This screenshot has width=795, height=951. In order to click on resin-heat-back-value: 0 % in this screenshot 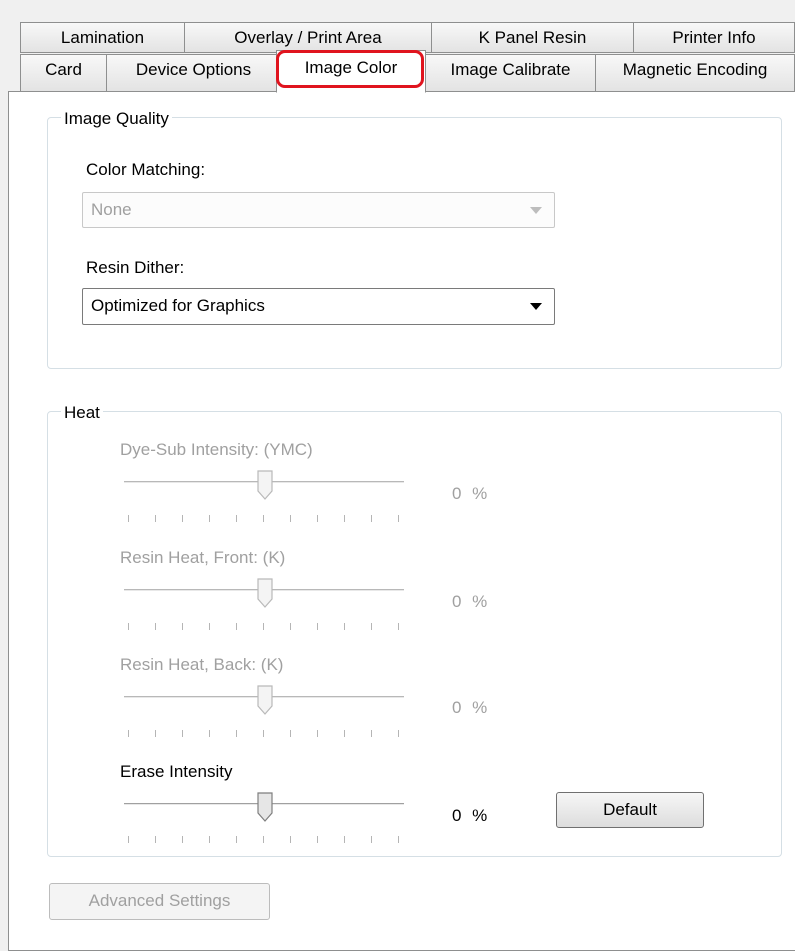, I will do `click(471, 707)`.